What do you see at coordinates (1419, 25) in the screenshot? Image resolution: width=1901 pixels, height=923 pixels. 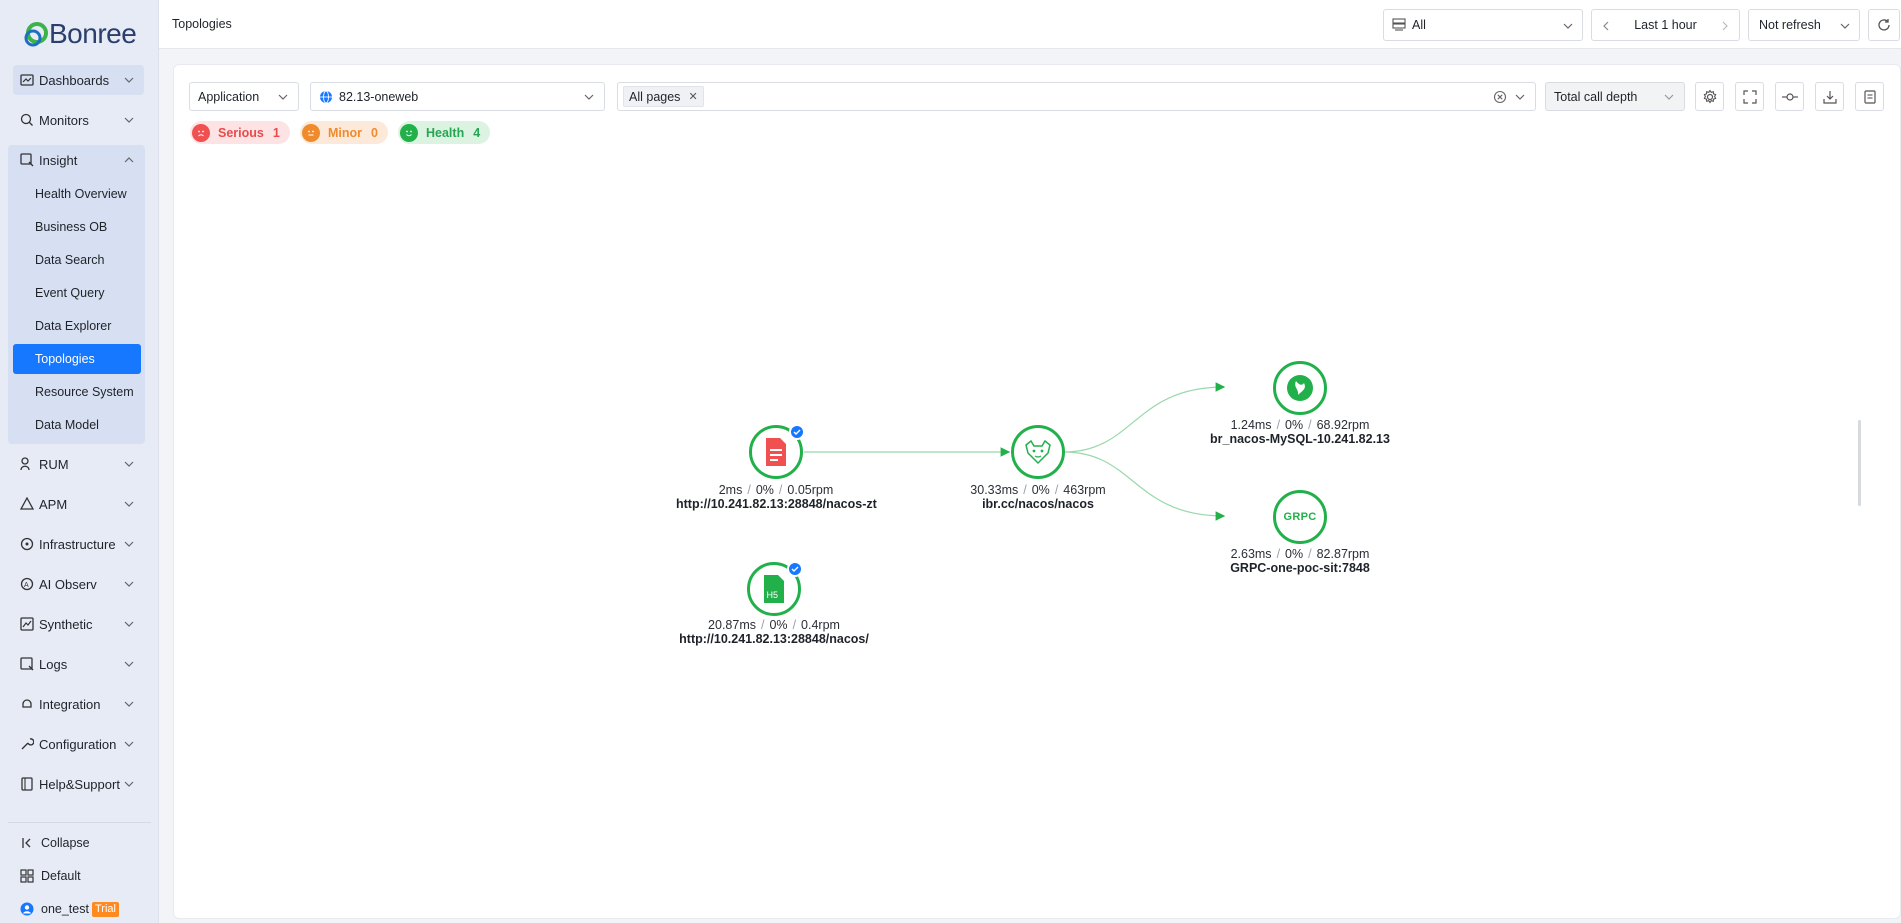 I see `environment-value: All` at bounding box center [1419, 25].